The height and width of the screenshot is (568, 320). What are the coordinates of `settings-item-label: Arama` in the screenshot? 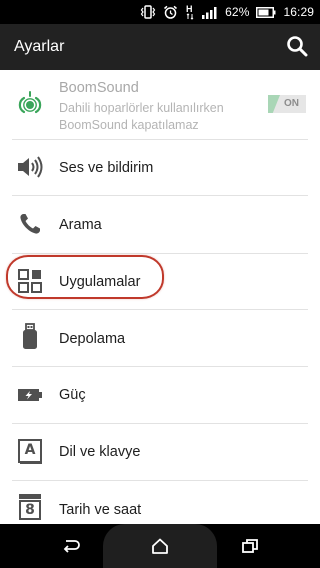 It's located at (80, 225).